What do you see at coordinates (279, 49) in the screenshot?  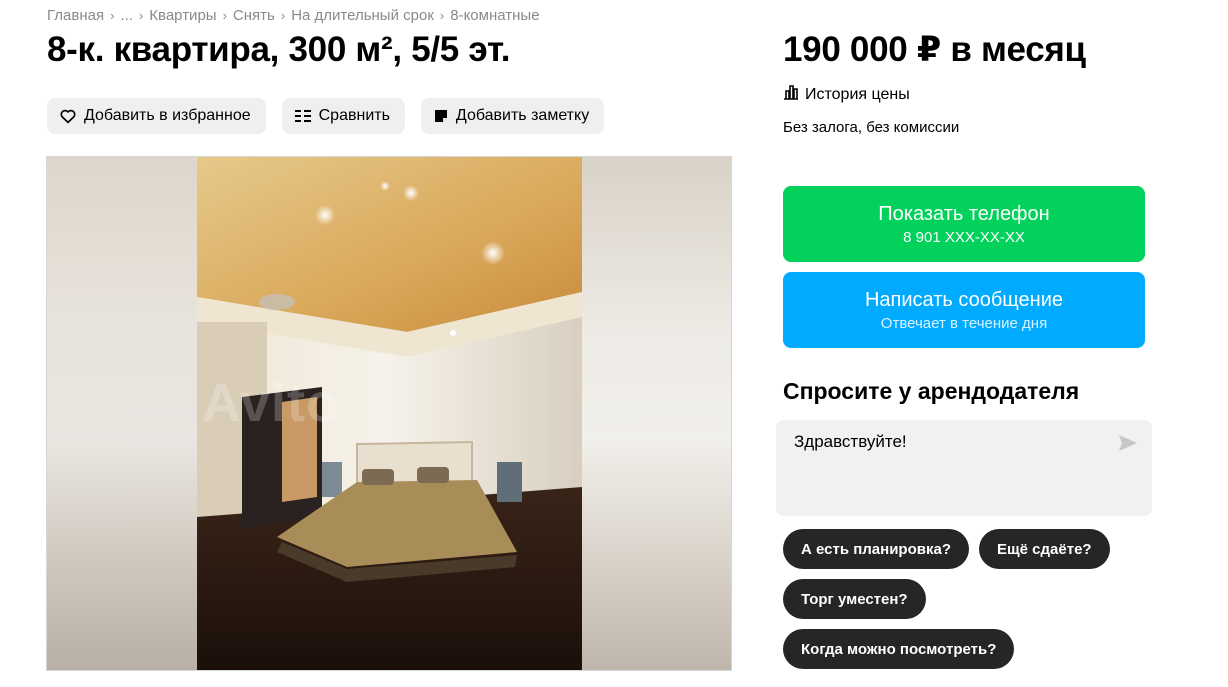 I see `page-title: 8-к. квартира, 300 м², 5/5 эт.` at bounding box center [279, 49].